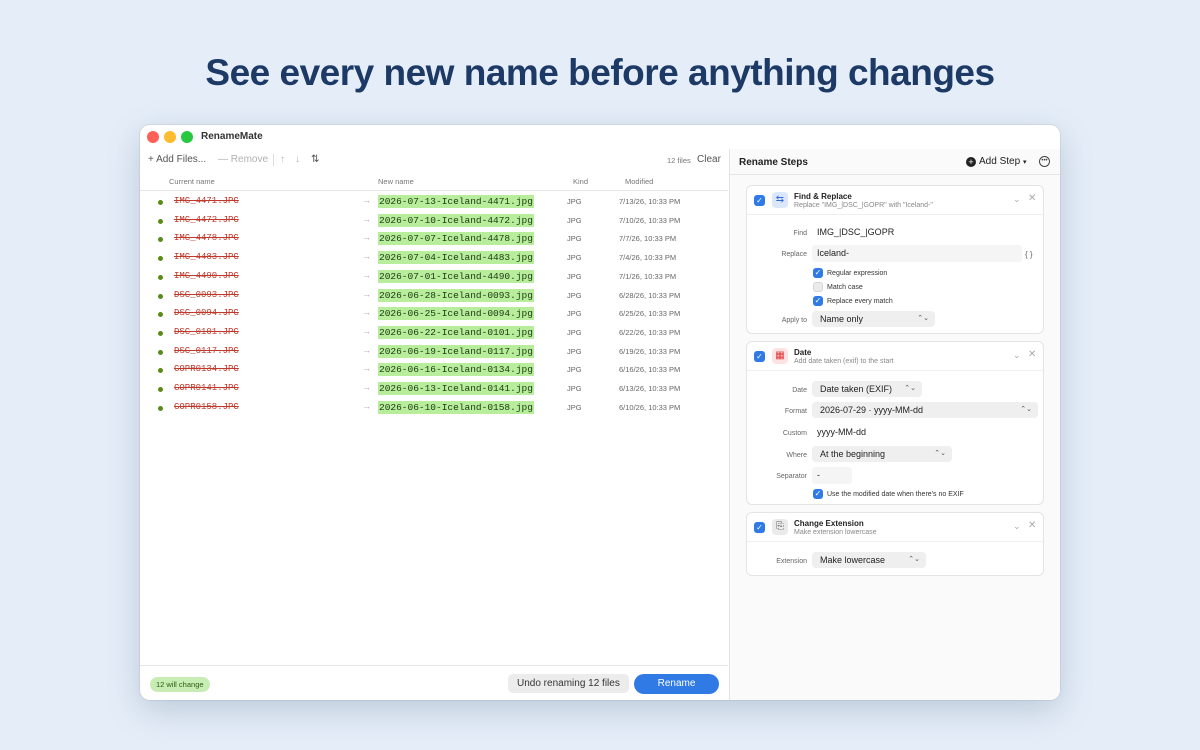 The image size is (1200, 750). Describe the element at coordinates (800, 233) in the screenshot. I see `find-label: Find` at that location.